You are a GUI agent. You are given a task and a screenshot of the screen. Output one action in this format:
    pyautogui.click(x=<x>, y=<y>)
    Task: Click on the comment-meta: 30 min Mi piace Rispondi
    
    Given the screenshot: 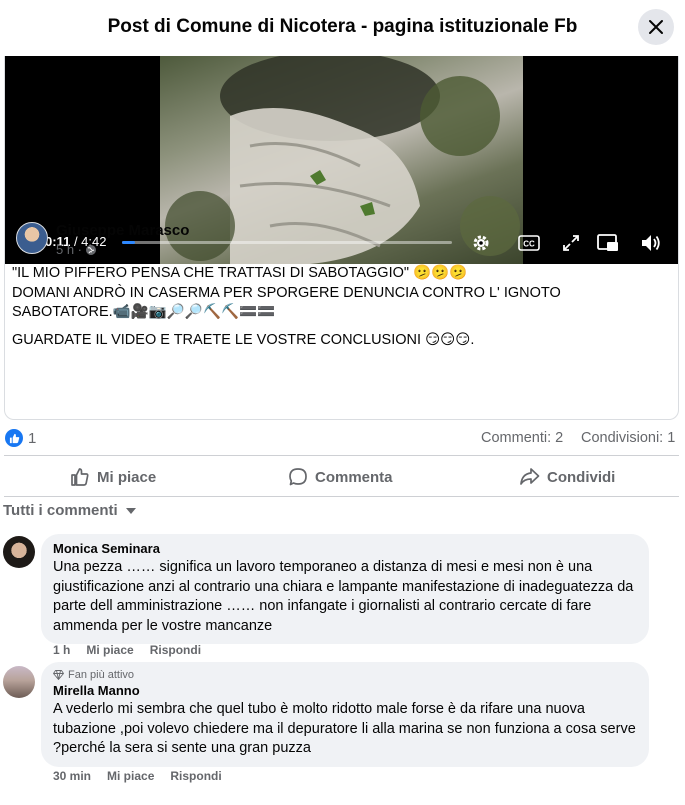 What is the action you would take?
    pyautogui.click(x=137, y=776)
    